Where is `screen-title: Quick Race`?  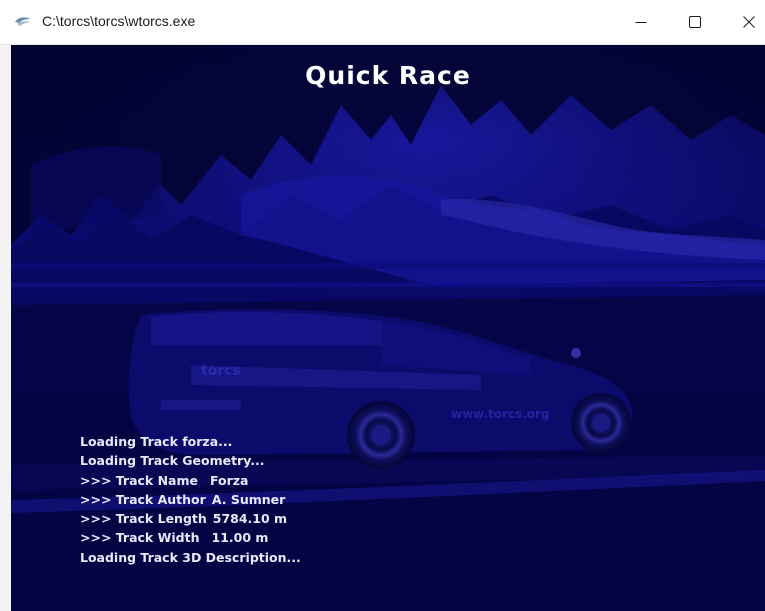
screen-title: Quick Race is located at coordinates (388, 75).